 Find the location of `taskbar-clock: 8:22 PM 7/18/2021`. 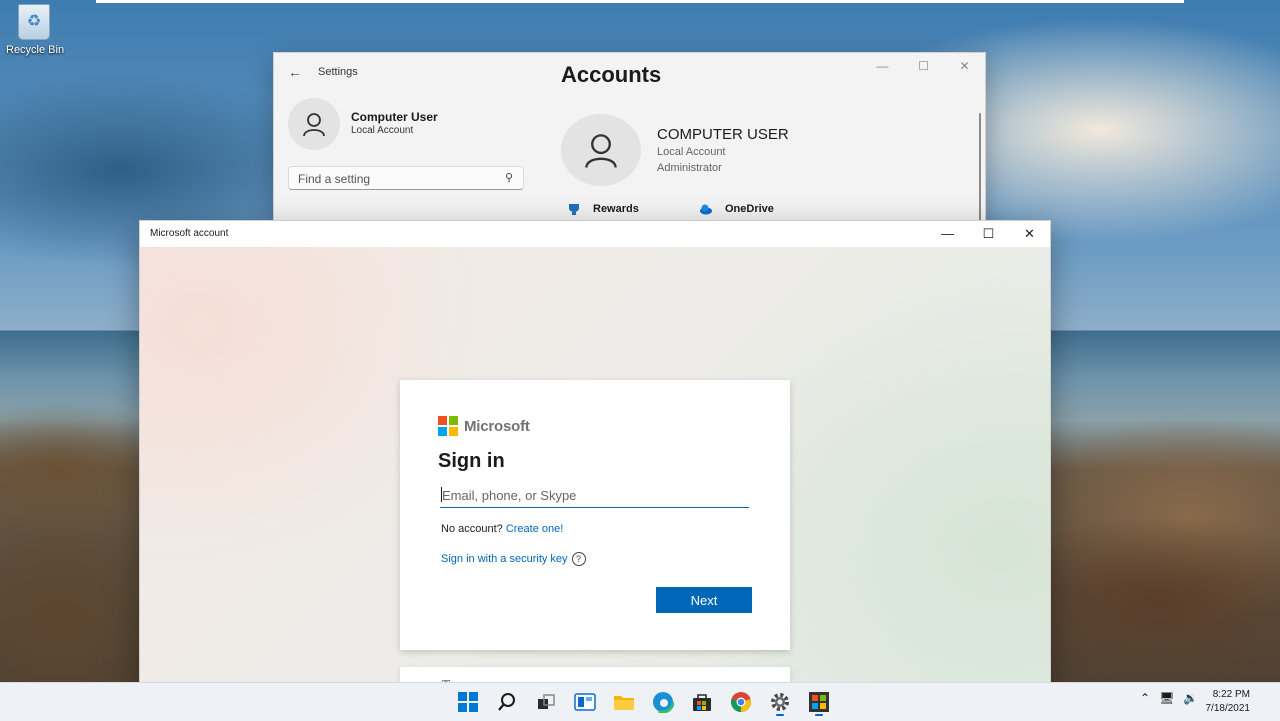

taskbar-clock: 8:22 PM 7/18/2021 is located at coordinates (1228, 702).